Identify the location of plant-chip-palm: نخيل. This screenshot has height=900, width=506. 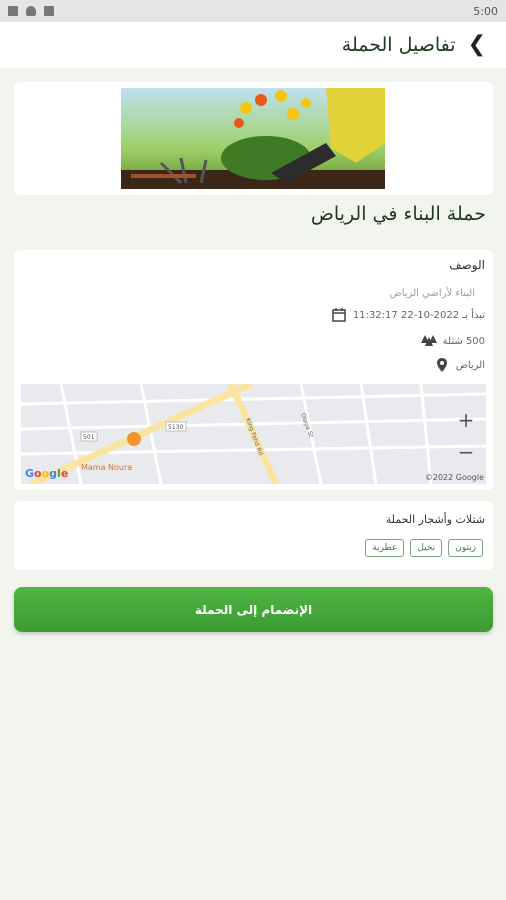
(426, 548).